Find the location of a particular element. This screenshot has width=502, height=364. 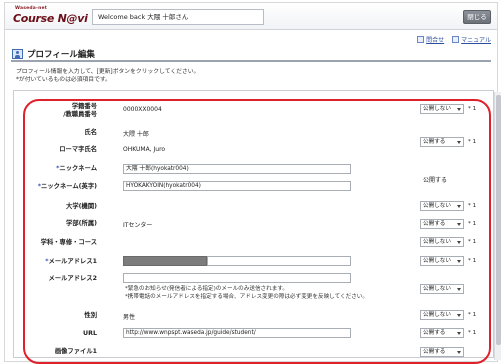

manual-label: マニュアル is located at coordinates (476, 40).